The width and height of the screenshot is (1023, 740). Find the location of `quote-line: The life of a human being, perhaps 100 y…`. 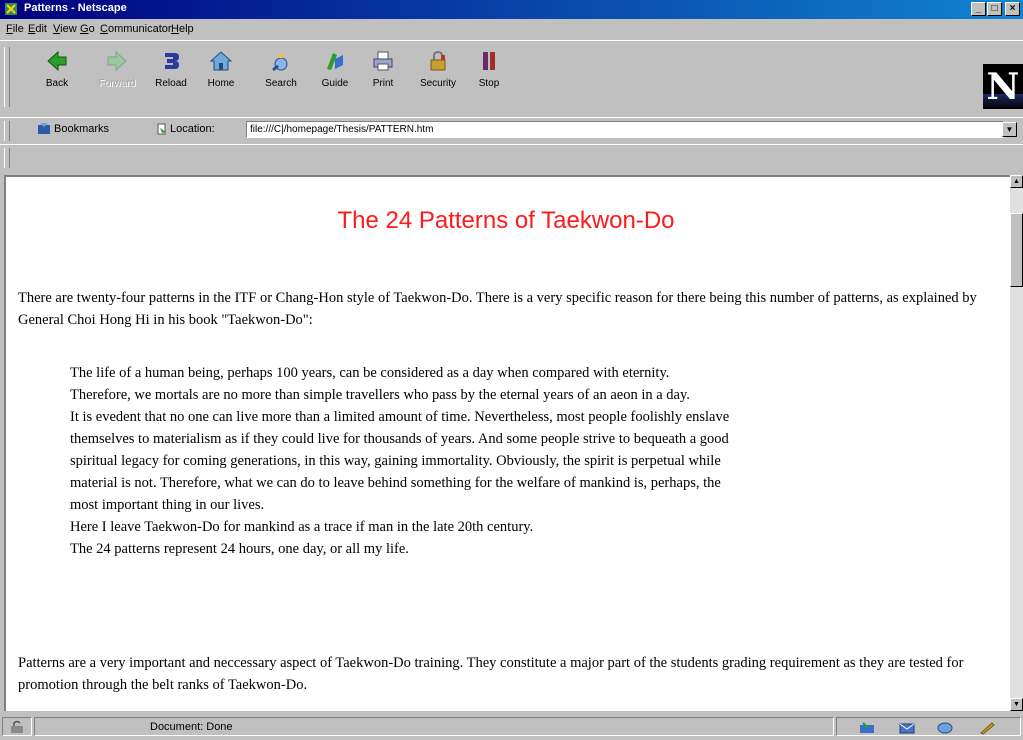

quote-line: The life of a human being, perhaps 100 y… is located at coordinates (370, 373).